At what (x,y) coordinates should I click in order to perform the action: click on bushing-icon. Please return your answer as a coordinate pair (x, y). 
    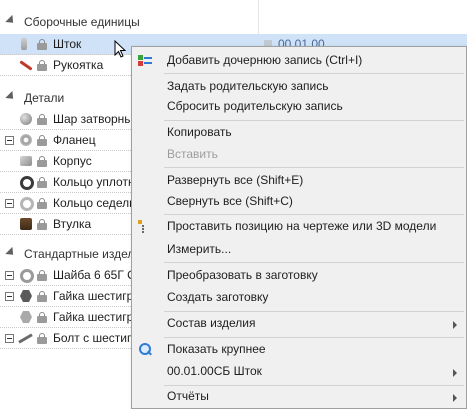
    Looking at the image, I should click on (26, 224).